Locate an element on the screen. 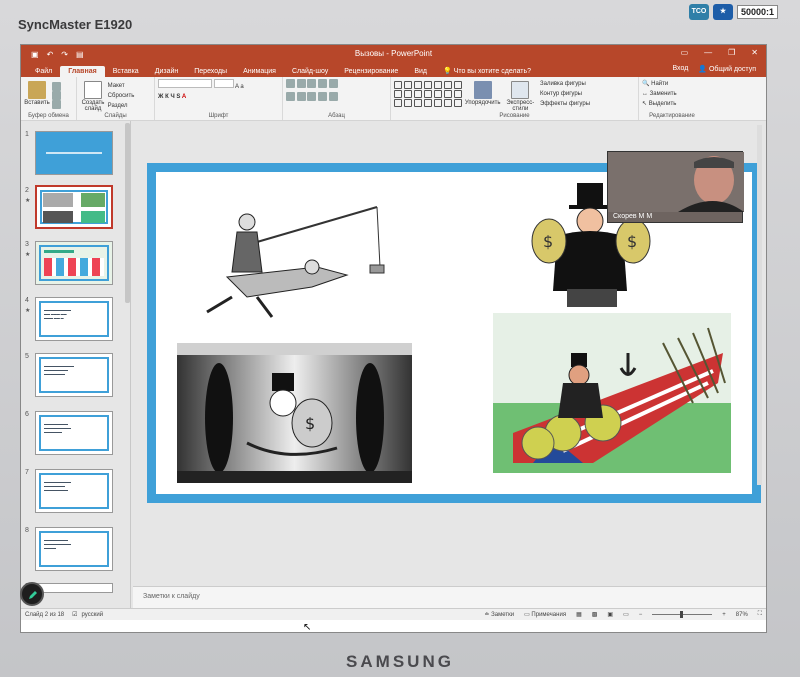 This screenshot has height=677, width=800. thumbnail-slide-4: ▬▬▬▬▬▬▬▬▬ ▬▬ ▬▬▬ ▬▬ ▬▬▬ ▬▬ ▬ is located at coordinates (74, 319).